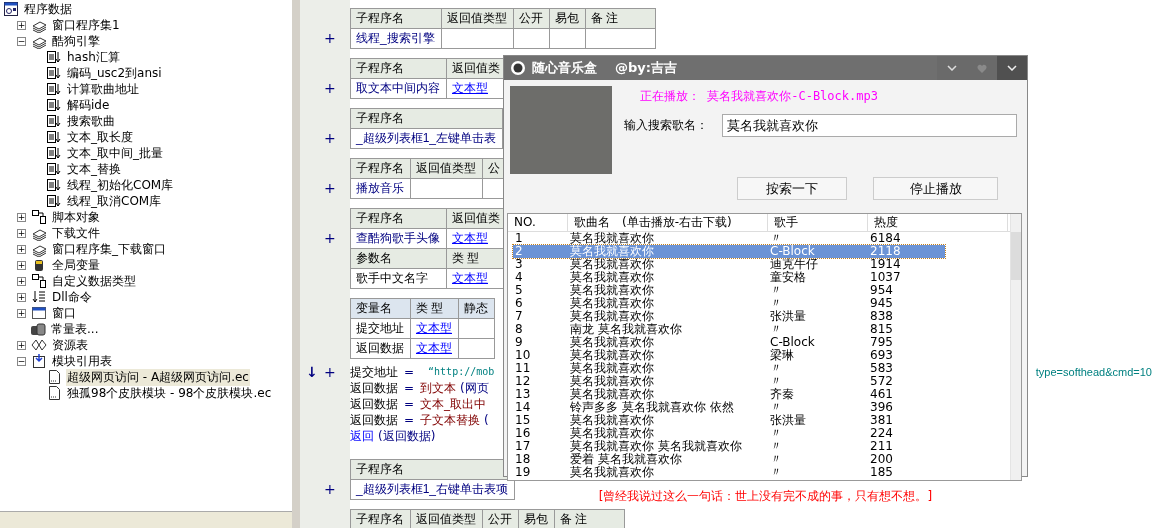  What do you see at coordinates (109, 249) in the screenshot?
I see `tree-item: 窗口程序集_下载窗口` at bounding box center [109, 249].